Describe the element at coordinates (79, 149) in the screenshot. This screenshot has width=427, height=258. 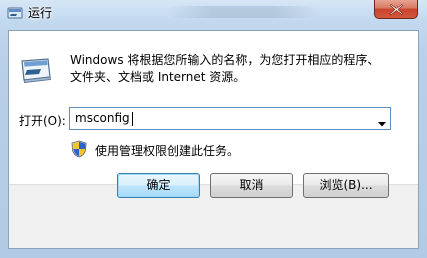
I see `uac-shield-icon` at that location.